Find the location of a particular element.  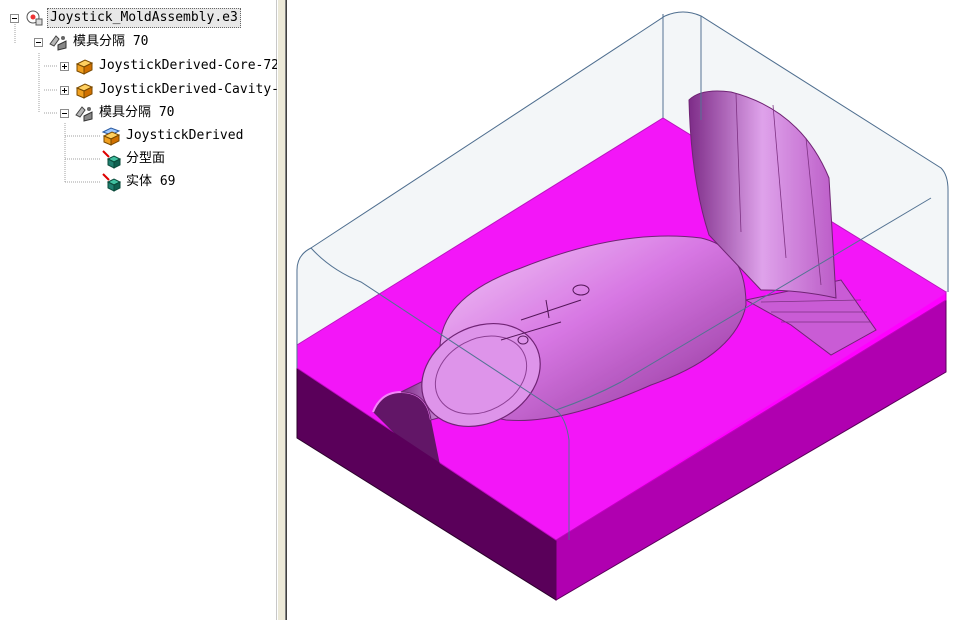

tree-node-solid: 实体 69 is located at coordinates (138, 182).